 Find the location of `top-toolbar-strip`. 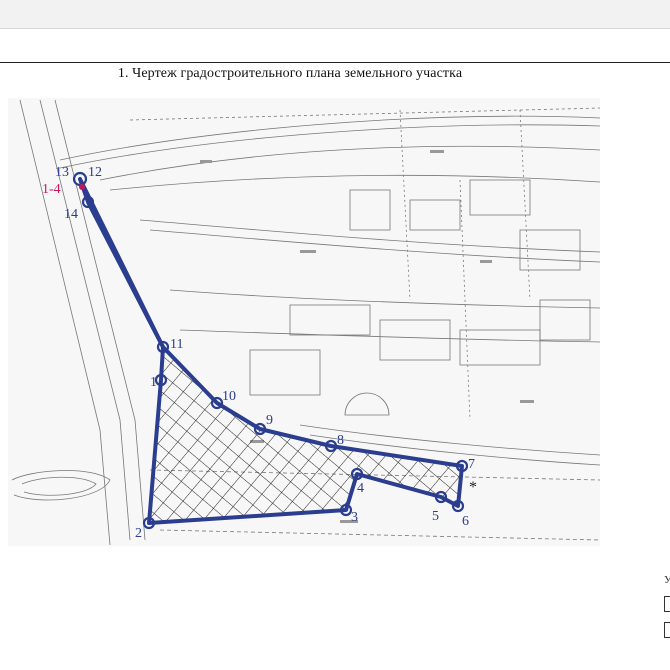

top-toolbar-strip is located at coordinates (335, 14).